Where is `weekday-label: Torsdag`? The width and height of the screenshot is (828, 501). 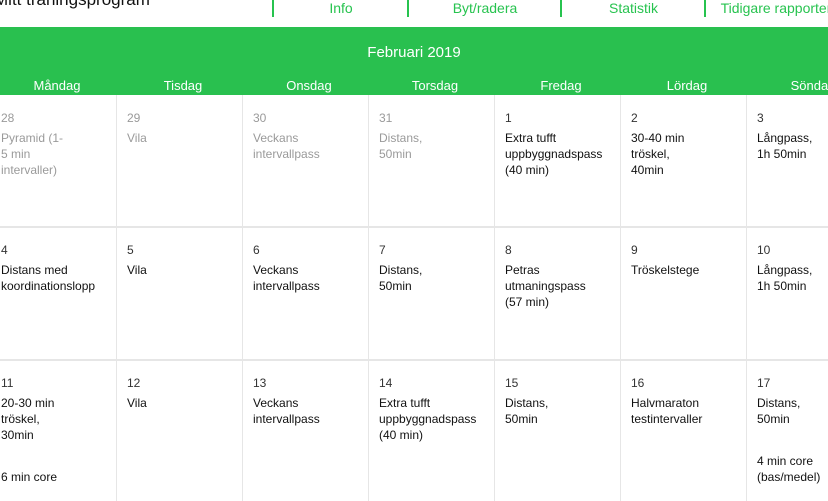 weekday-label: Torsdag is located at coordinates (435, 85).